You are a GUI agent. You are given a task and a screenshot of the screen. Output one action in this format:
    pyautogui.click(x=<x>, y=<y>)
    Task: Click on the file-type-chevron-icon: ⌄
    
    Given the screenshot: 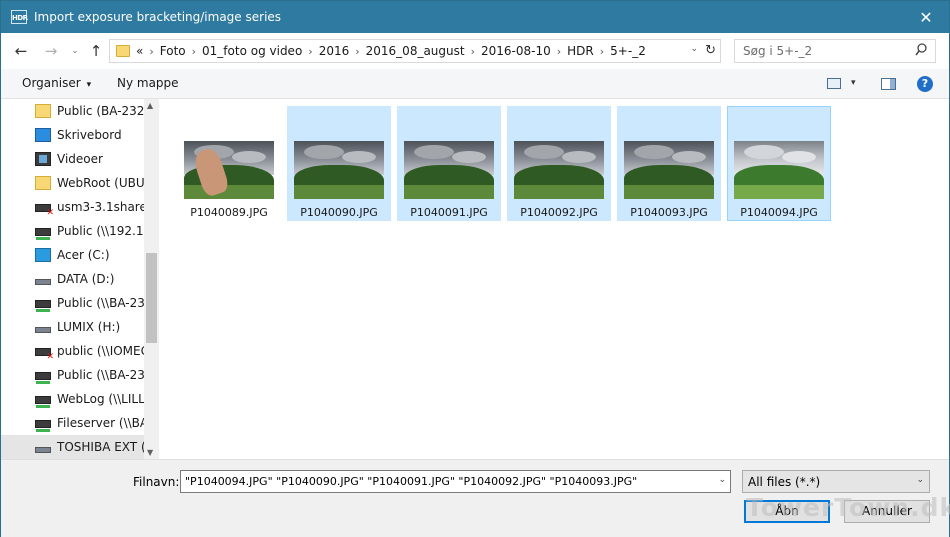 What is the action you would take?
    pyautogui.click(x=920, y=480)
    